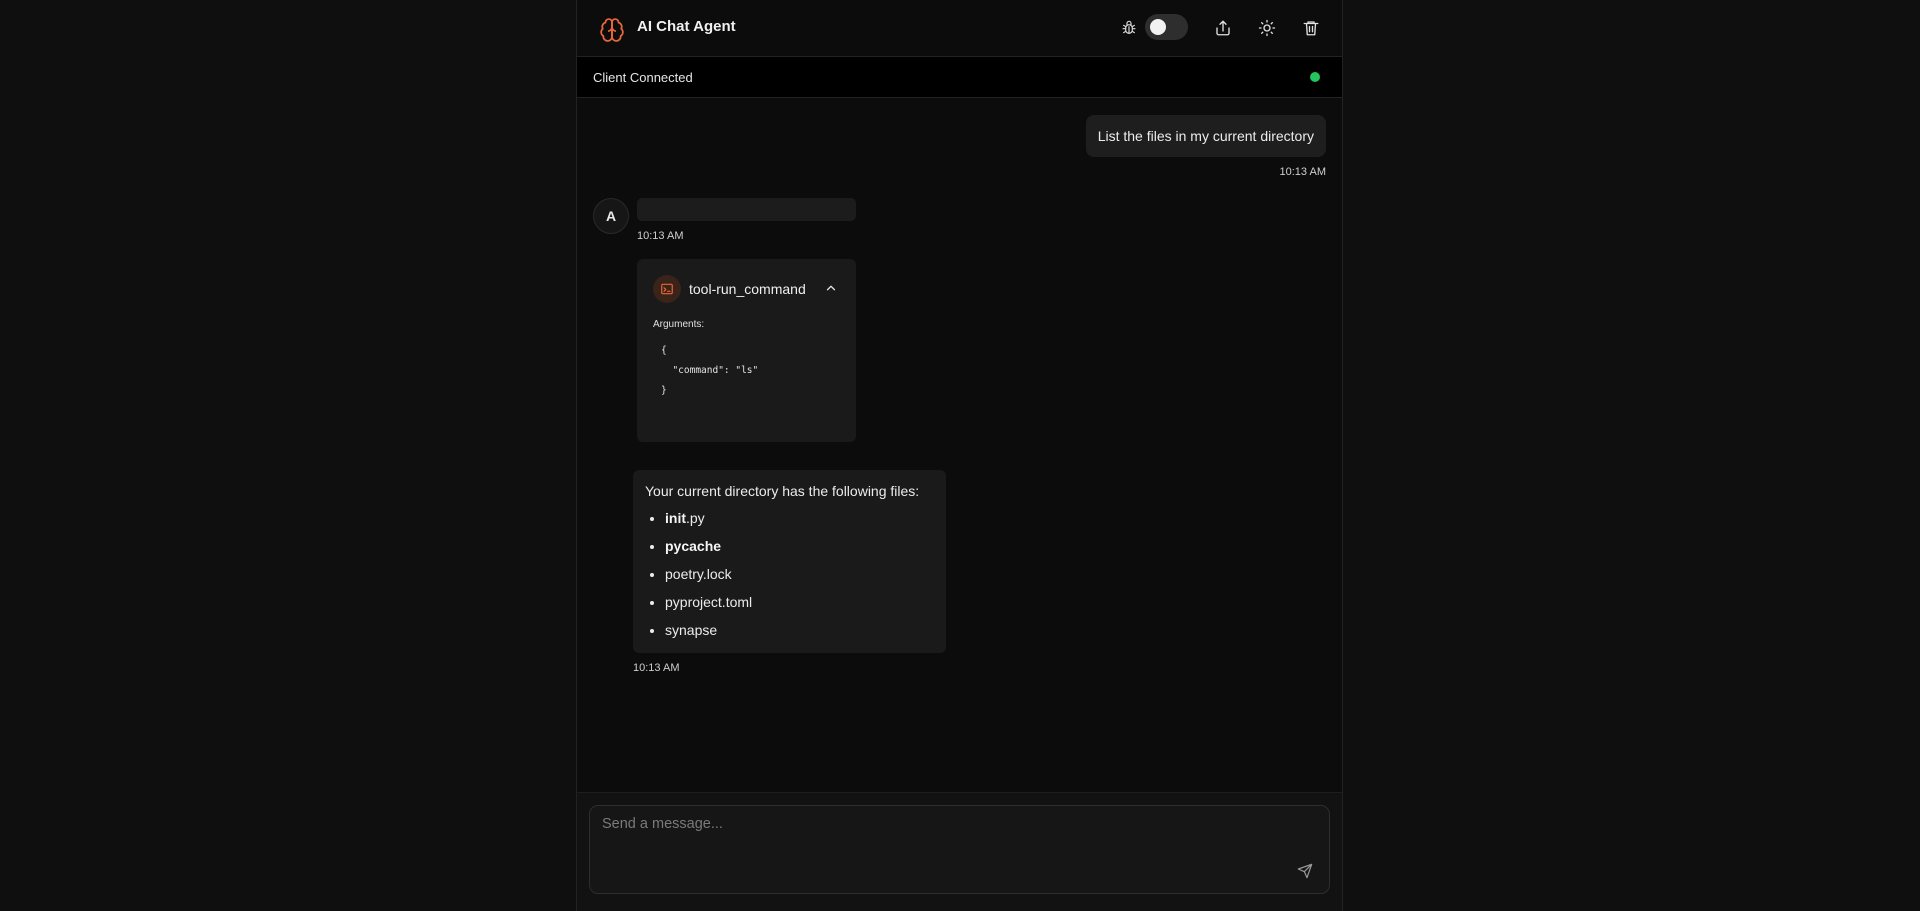 The height and width of the screenshot is (911, 1920). I want to click on send-icon, so click(1305, 871).